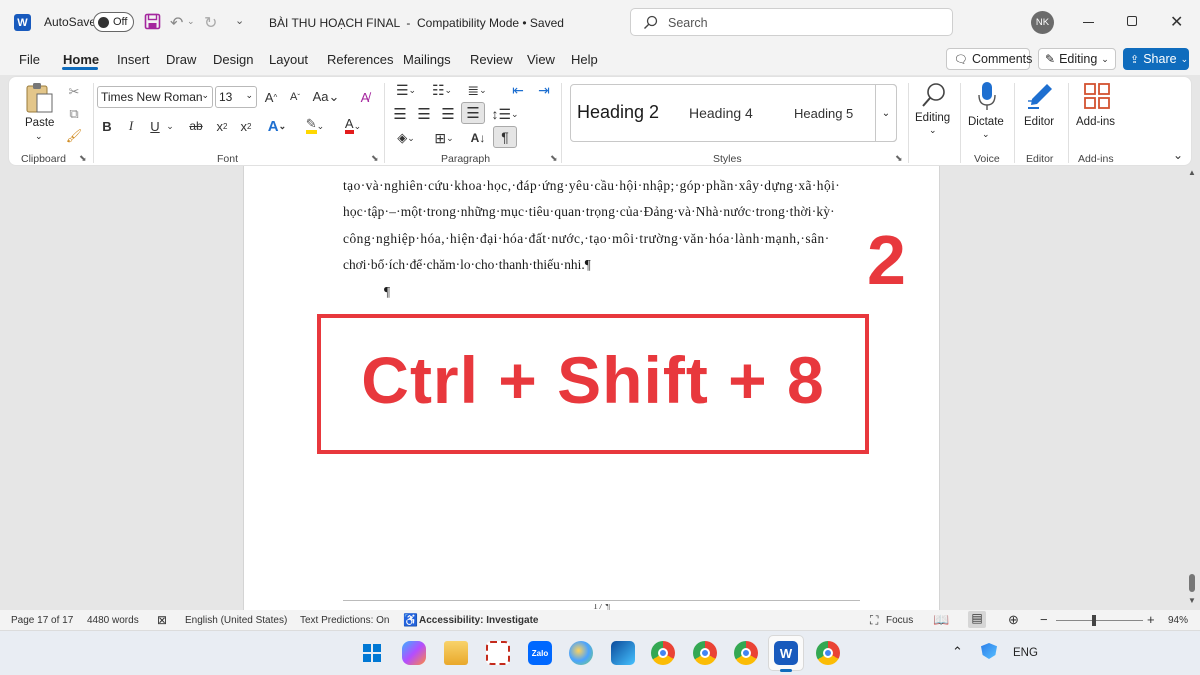 The image size is (1200, 675). What do you see at coordinates (477, 90) in the screenshot?
I see `multilevel-list-icon: ≣ ⌄` at bounding box center [477, 90].